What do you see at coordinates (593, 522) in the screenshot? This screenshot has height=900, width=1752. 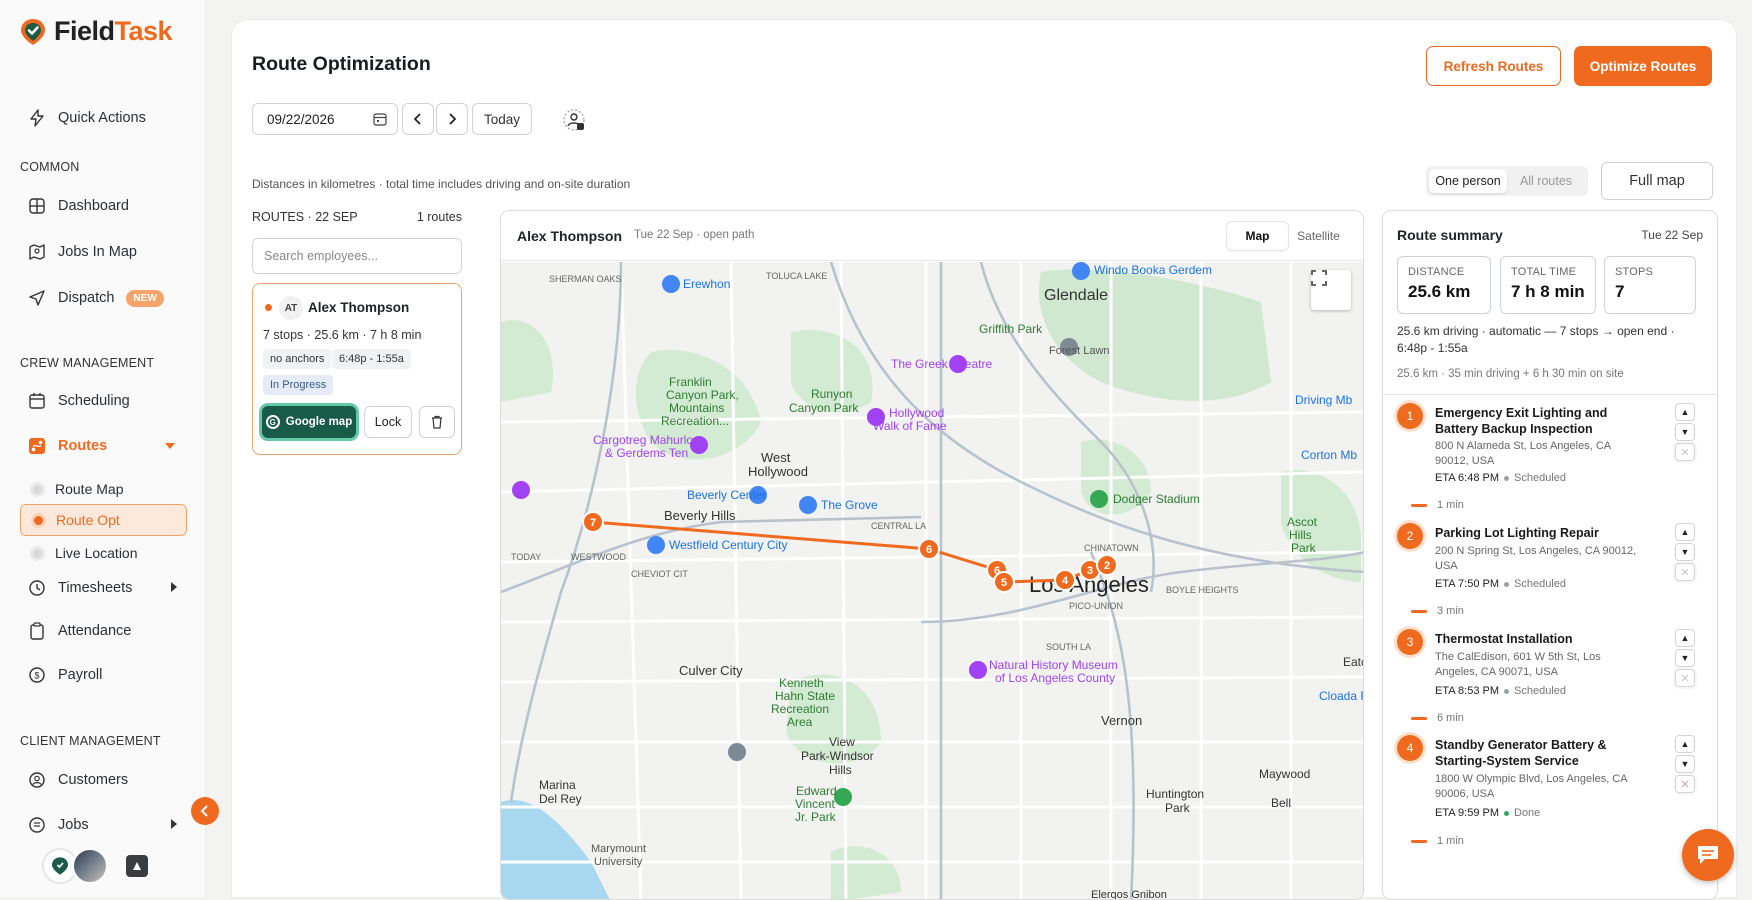 I see `route-marker-7: 7` at bounding box center [593, 522].